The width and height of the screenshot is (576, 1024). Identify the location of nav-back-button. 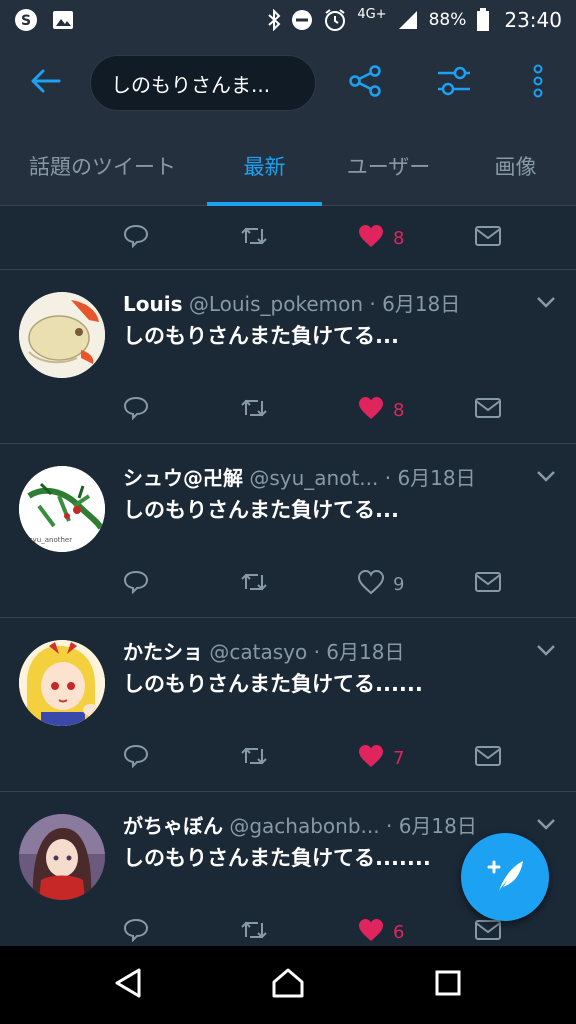
(128, 985).